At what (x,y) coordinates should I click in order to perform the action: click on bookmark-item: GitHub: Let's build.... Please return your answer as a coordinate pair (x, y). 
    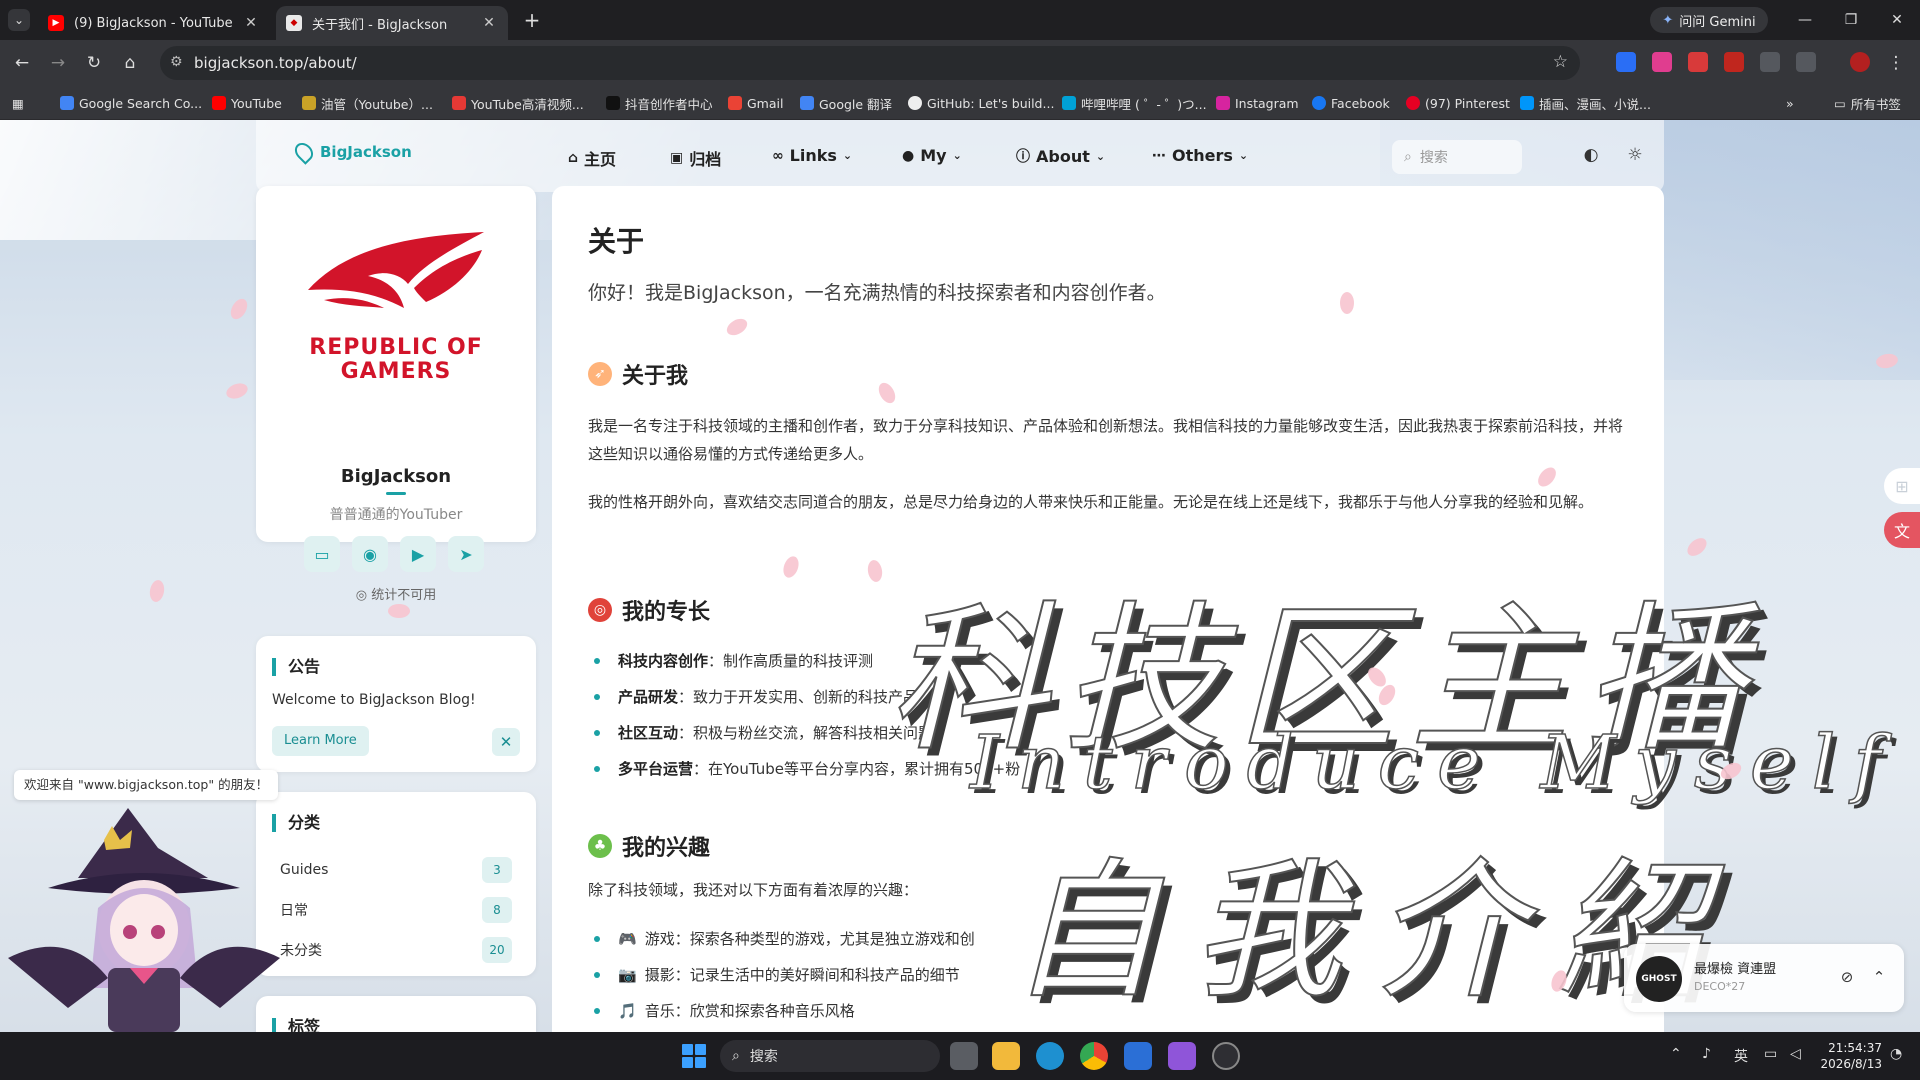
    Looking at the image, I should click on (981, 103).